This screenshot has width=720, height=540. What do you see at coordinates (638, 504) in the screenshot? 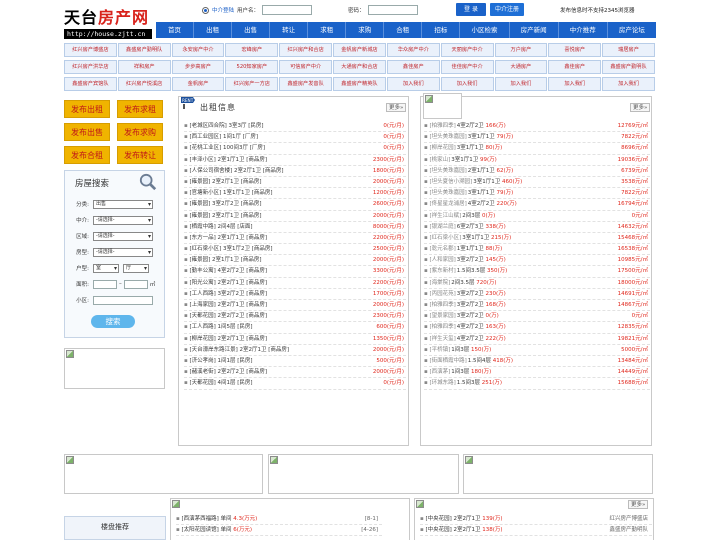
I see `bottom-more-link: 更多»` at bounding box center [638, 504].